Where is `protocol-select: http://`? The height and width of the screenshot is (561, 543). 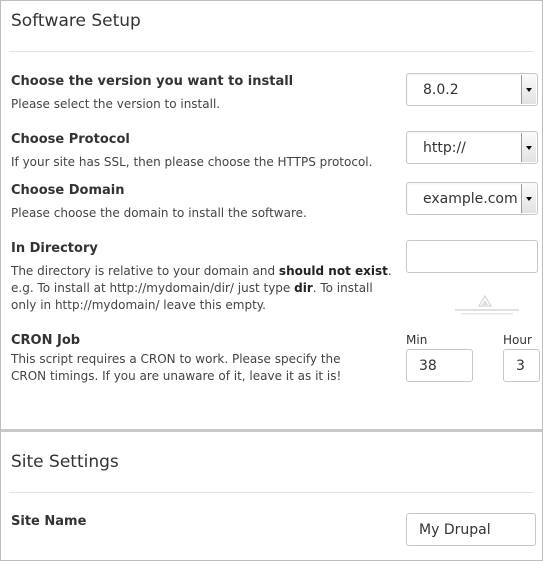
protocol-select: http:// is located at coordinates (472, 147).